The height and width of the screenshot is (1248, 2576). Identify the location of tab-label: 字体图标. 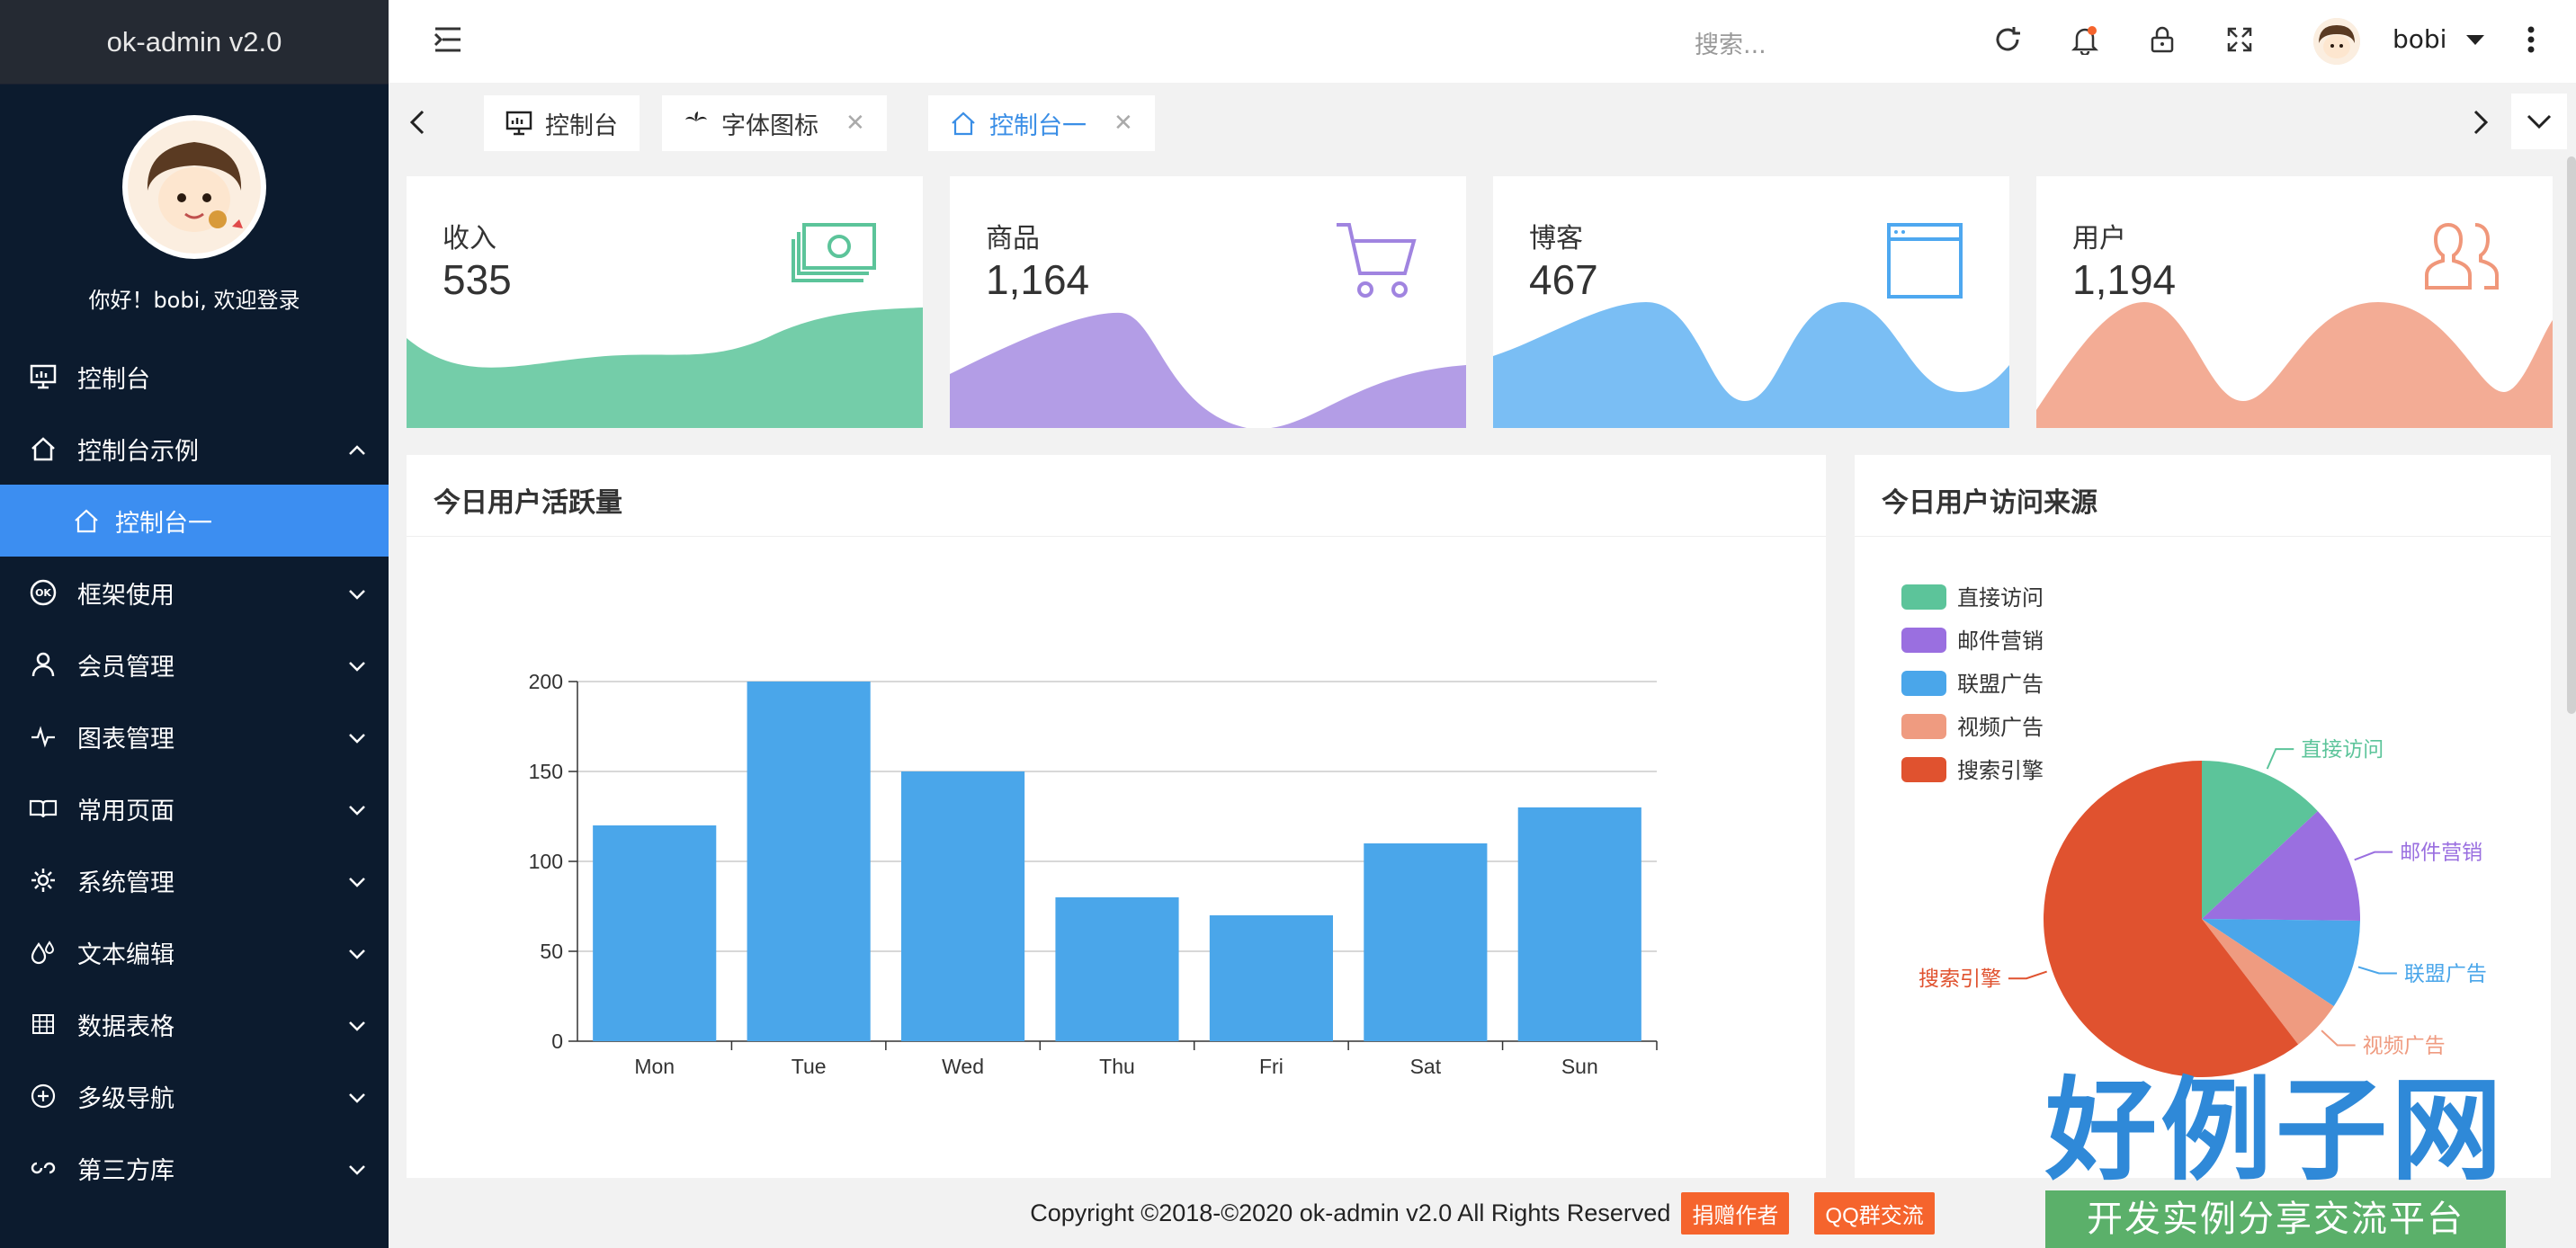
(769, 125).